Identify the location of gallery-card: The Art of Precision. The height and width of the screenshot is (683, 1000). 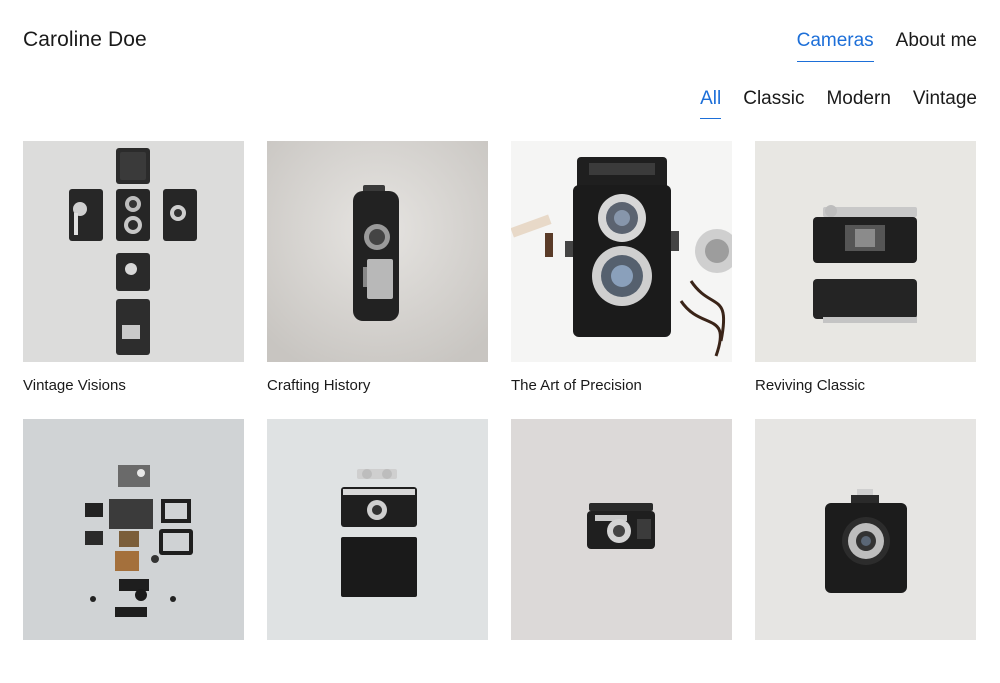
(621, 273).